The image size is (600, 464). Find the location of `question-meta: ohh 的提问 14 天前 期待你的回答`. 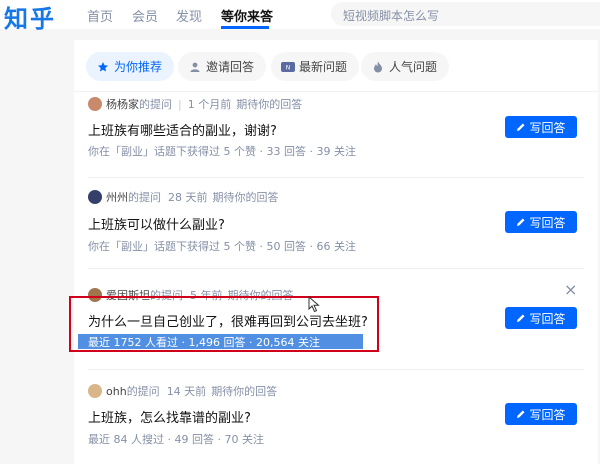

question-meta: ohh 的提问 14 天前 期待你的回答 is located at coordinates (182, 391).